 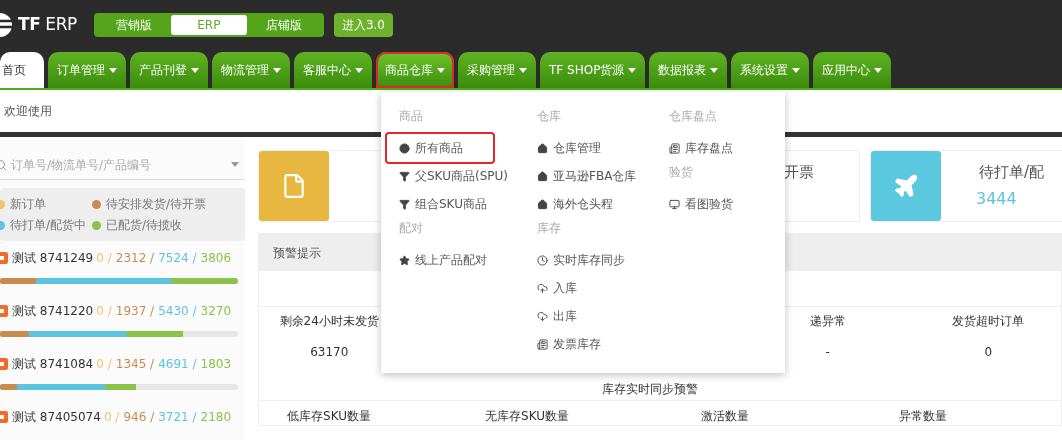 What do you see at coordinates (56, 417) in the screenshot?
I see `store-name: 测试 87405074` at bounding box center [56, 417].